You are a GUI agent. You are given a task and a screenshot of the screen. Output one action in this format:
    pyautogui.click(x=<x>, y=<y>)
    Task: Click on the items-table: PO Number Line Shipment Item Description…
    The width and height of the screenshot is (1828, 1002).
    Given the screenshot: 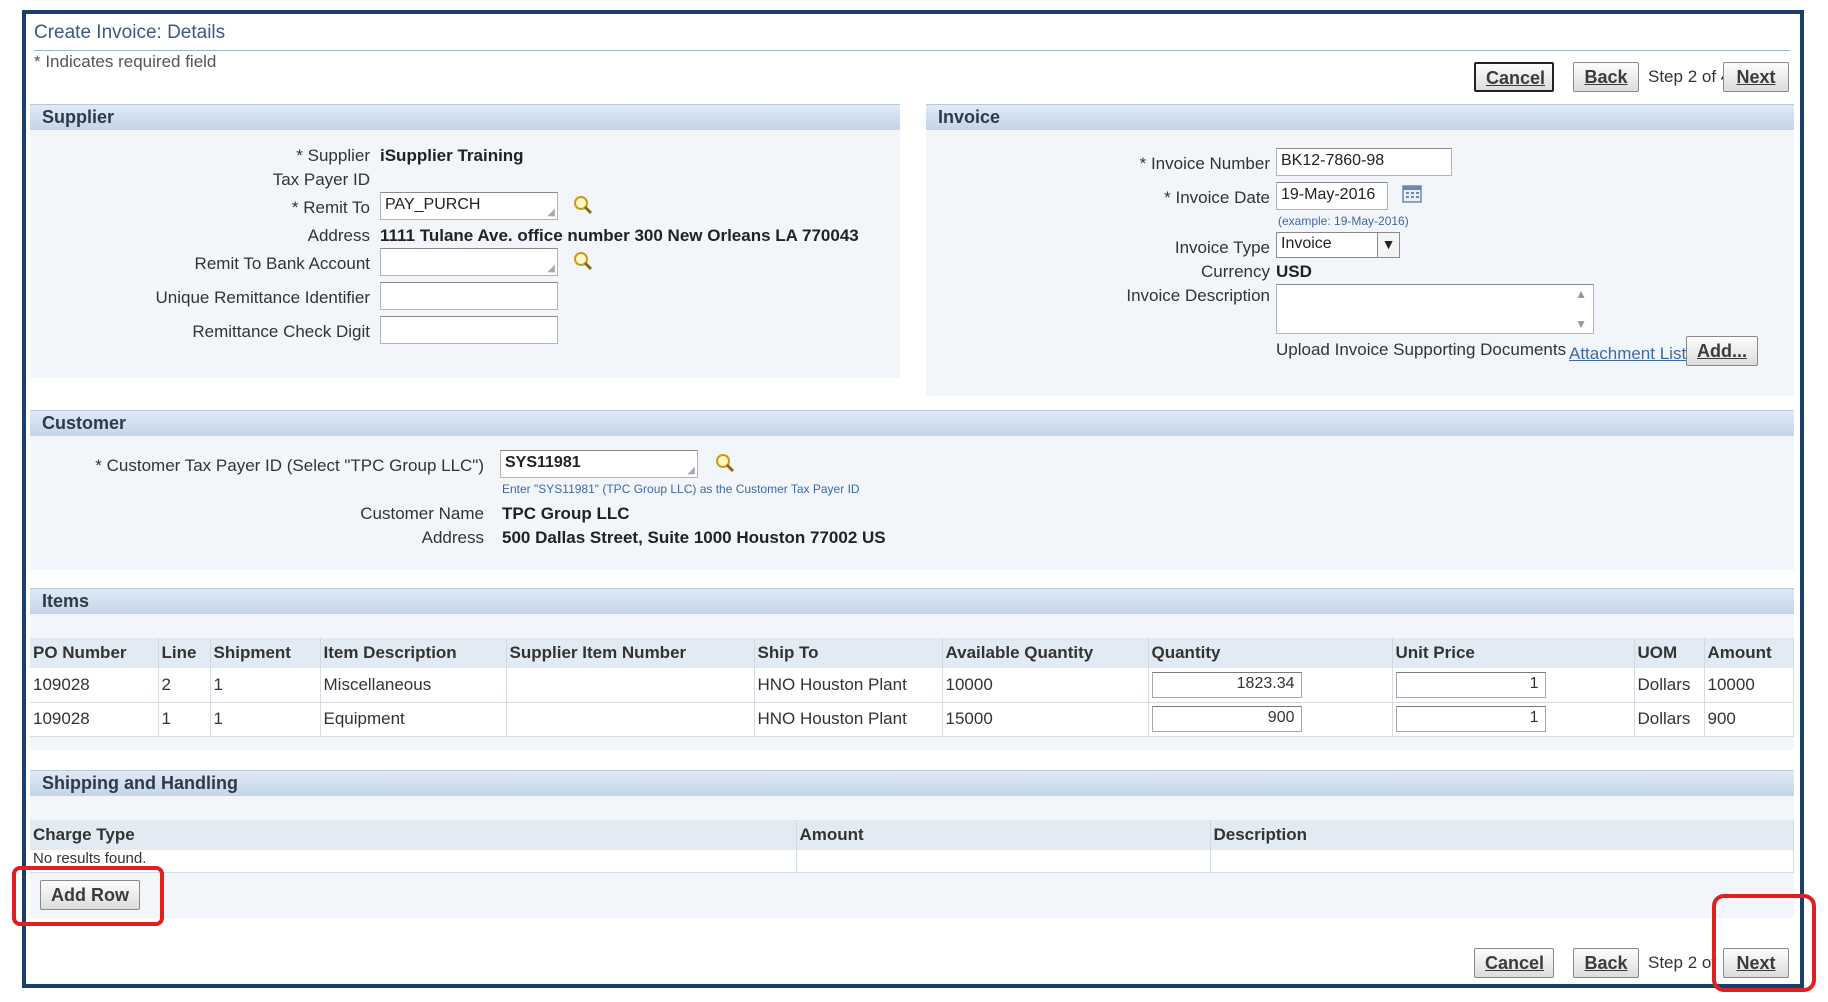 What is the action you would take?
    pyautogui.click(x=912, y=687)
    